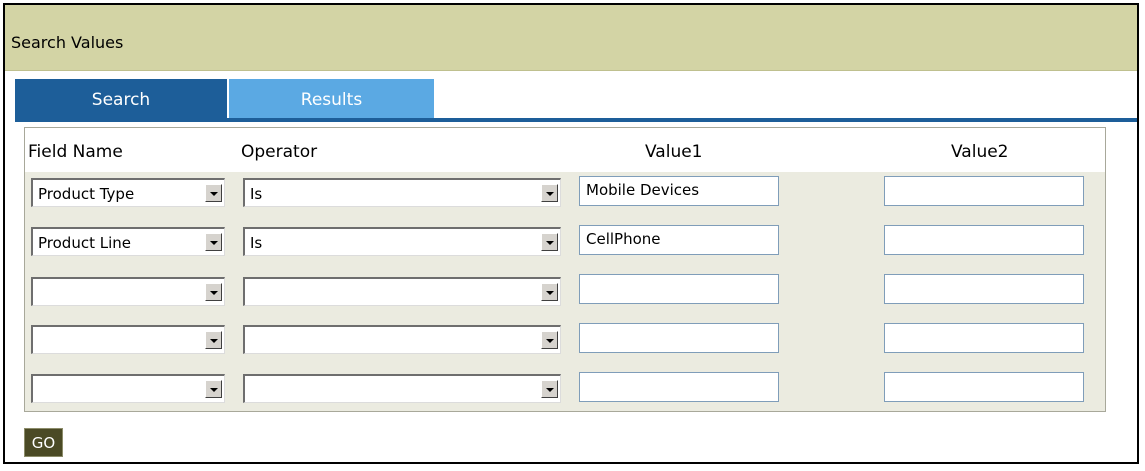 Image resolution: width=1145 pixels, height=471 pixels. What do you see at coordinates (674, 152) in the screenshot?
I see `value1-header: Value1` at bounding box center [674, 152].